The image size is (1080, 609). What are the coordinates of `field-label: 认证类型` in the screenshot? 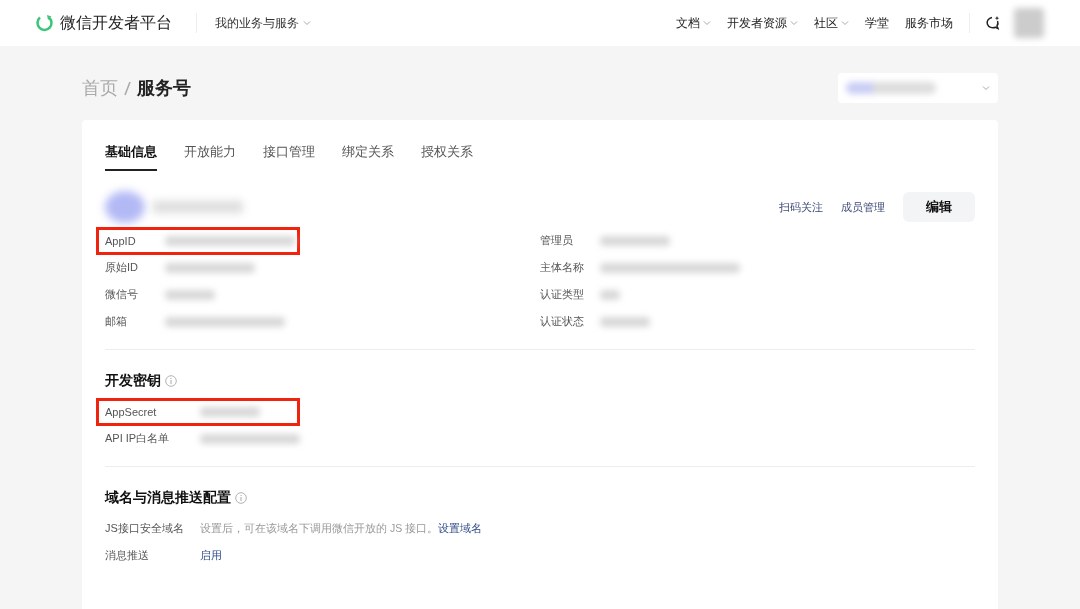 It's located at (562, 294).